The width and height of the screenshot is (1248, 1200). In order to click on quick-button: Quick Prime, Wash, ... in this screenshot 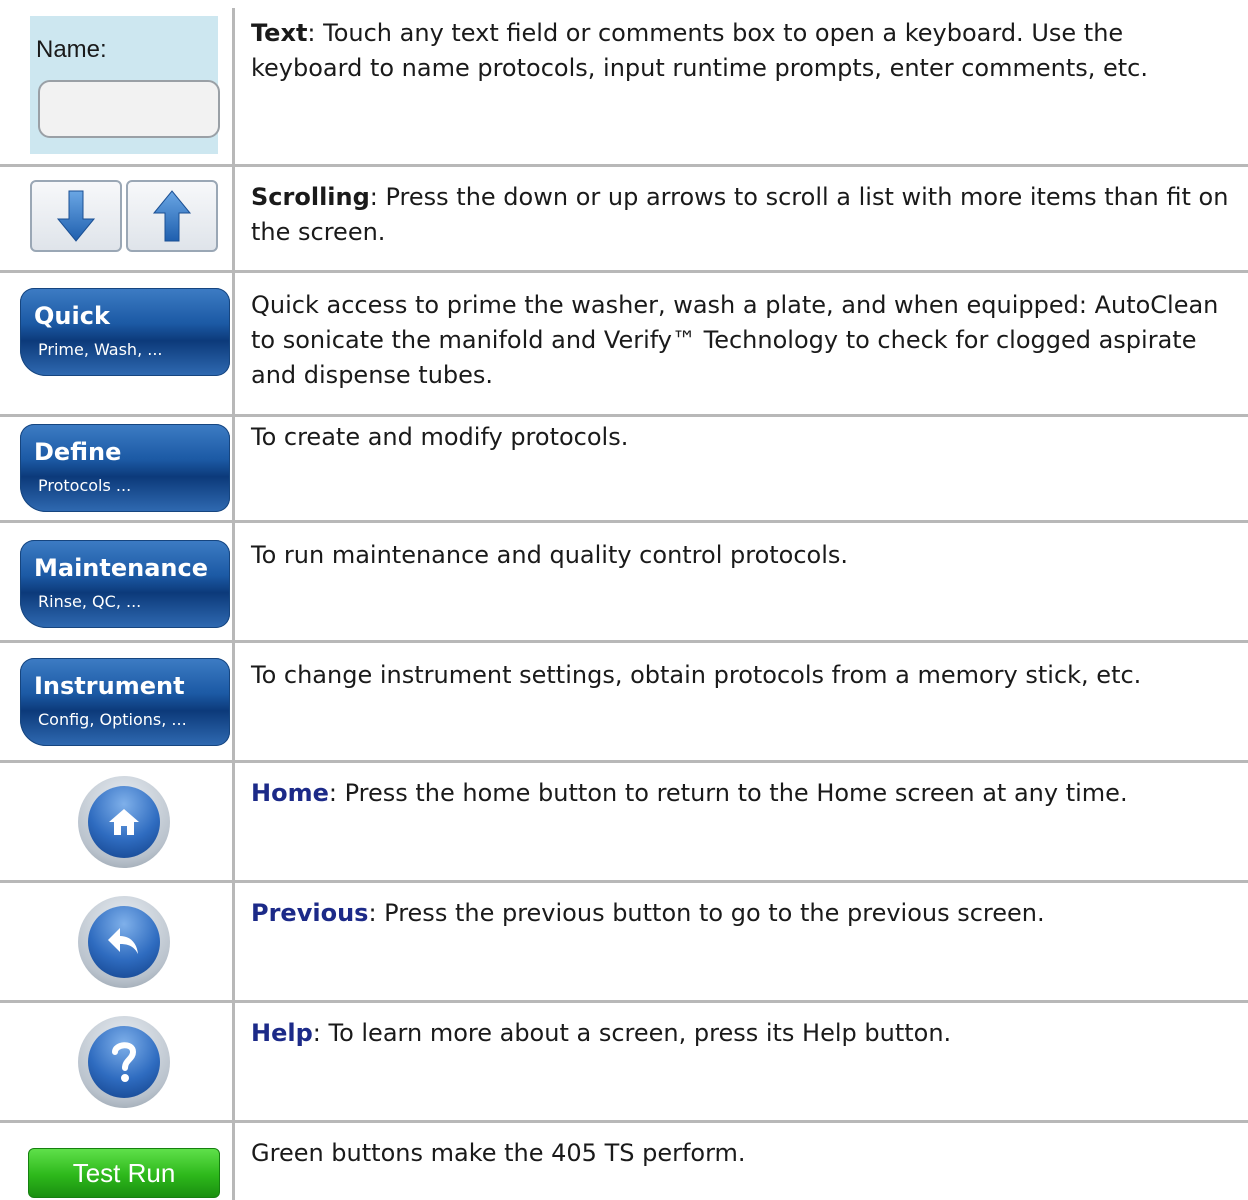, I will do `click(125, 332)`.